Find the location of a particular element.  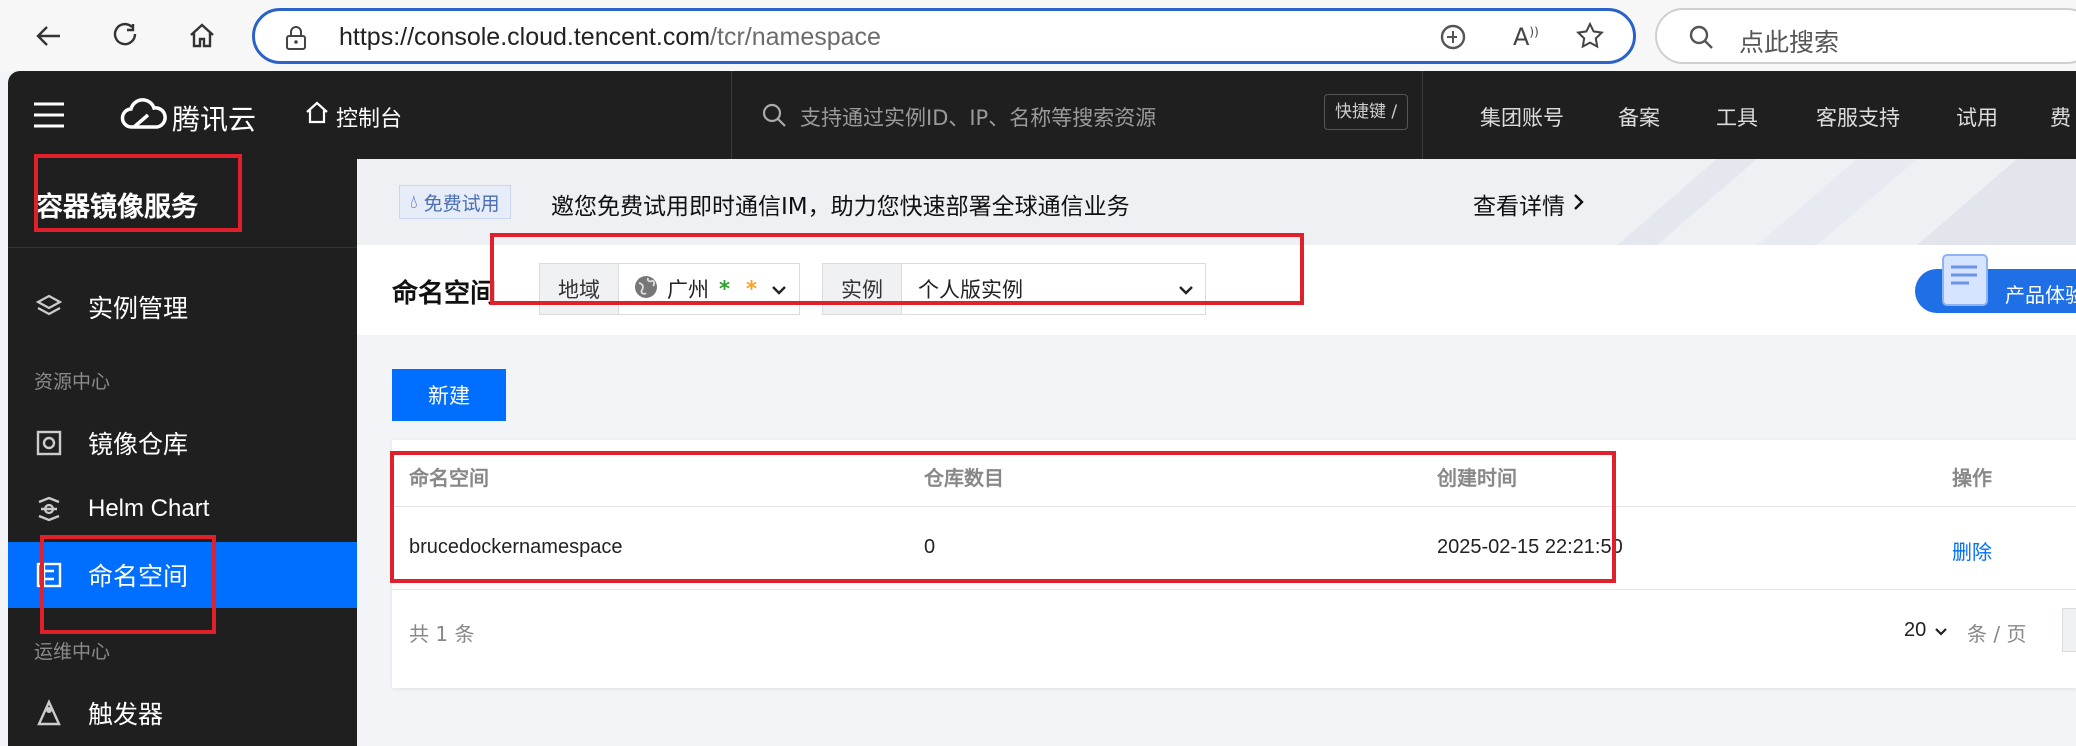

sidebar-item-image-repository: 镜像仓库 is located at coordinates (182, 443).